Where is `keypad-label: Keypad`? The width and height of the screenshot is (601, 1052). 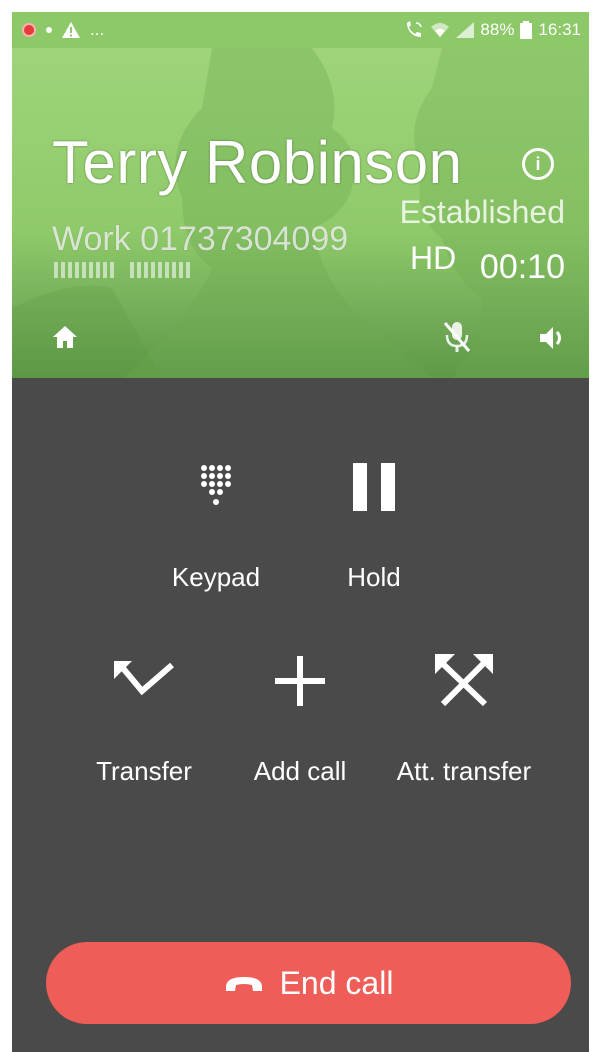 keypad-label: Keypad is located at coordinates (216, 577).